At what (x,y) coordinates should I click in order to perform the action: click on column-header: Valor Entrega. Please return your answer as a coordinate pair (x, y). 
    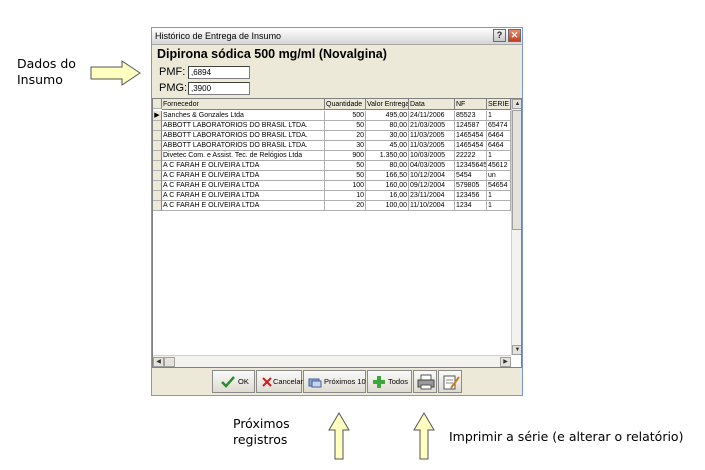
    Looking at the image, I should click on (387, 104).